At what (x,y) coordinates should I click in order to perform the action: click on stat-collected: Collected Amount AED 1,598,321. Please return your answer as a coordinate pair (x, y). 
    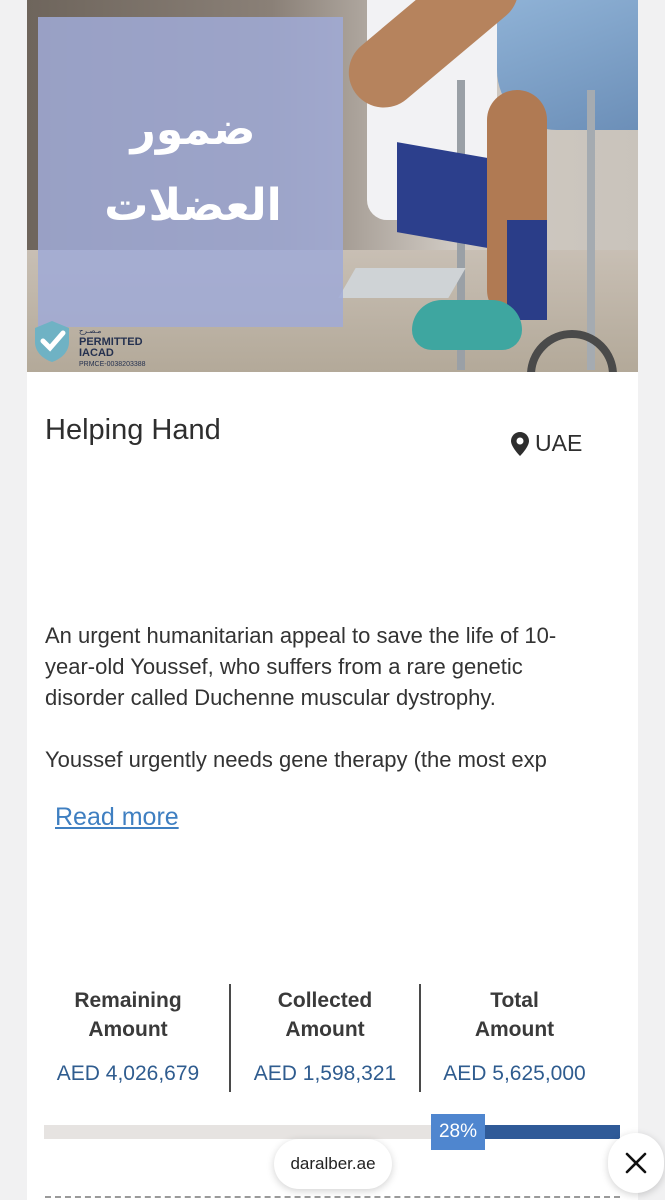
    Looking at the image, I should click on (324, 1038).